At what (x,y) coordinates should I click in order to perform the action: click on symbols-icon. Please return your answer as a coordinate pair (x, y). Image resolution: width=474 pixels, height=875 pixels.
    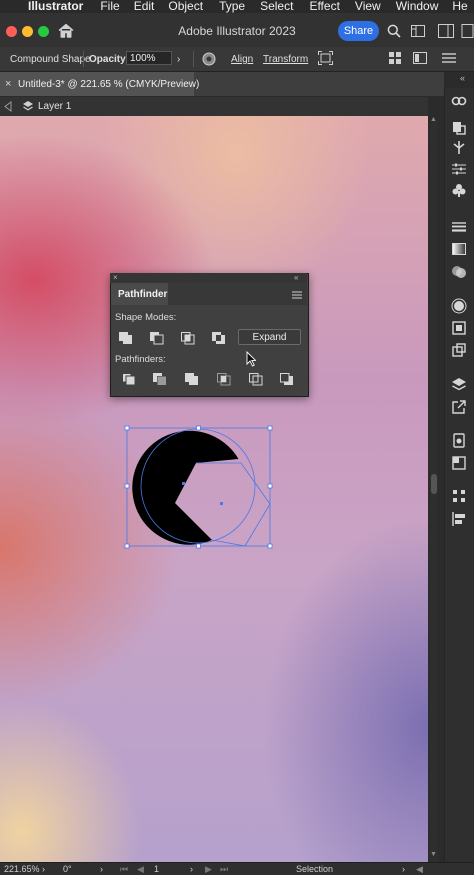
    Looking at the image, I should click on (459, 190).